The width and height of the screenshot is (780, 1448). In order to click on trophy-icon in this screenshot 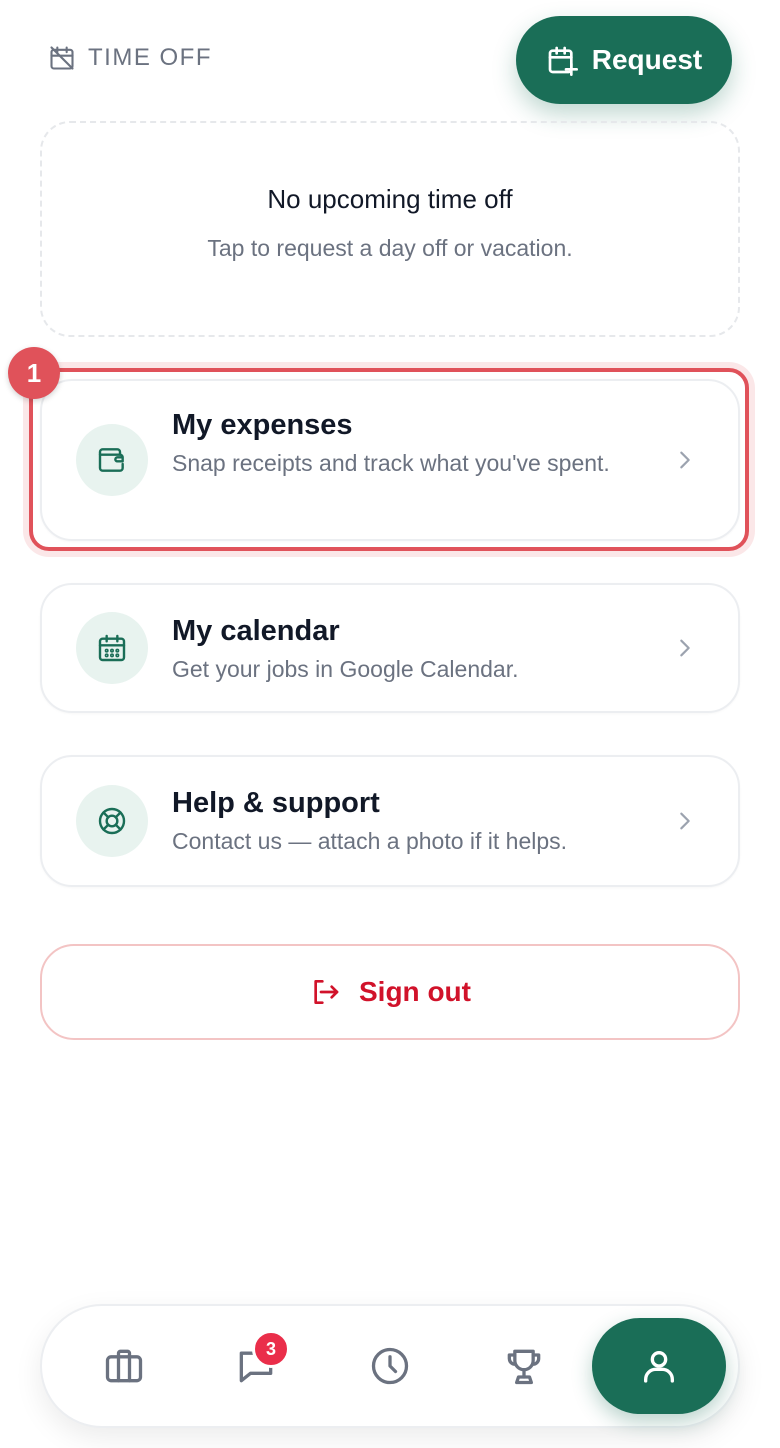, I will do `click(524, 1367)`.